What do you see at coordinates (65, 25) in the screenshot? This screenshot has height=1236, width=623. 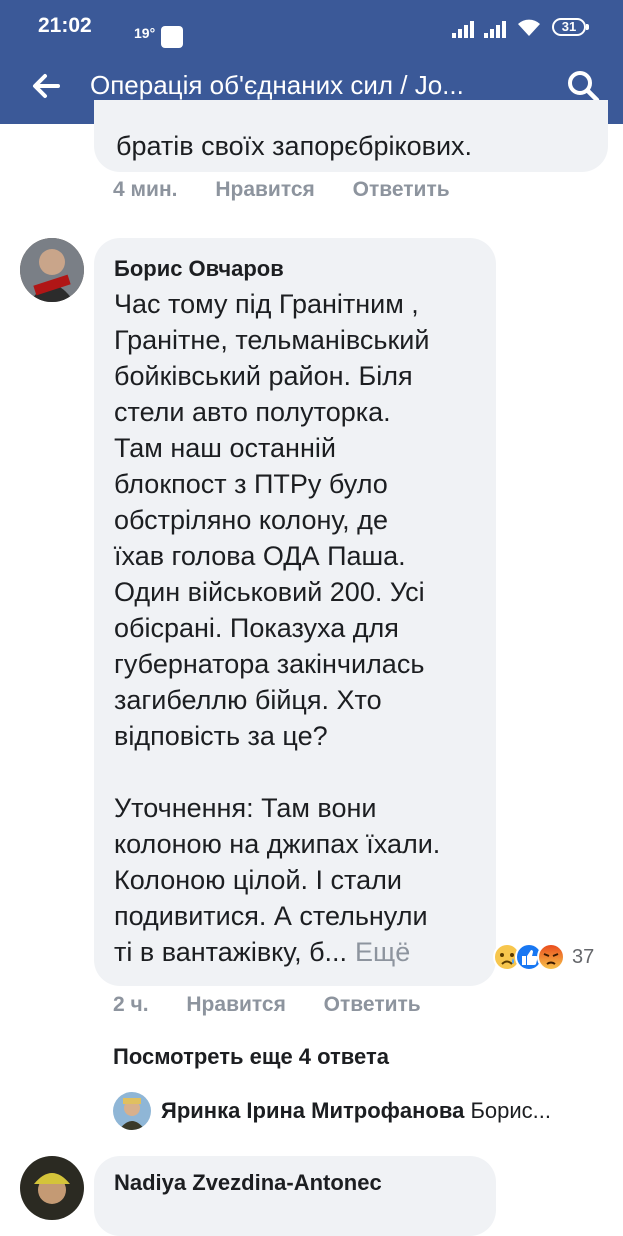 I see `status-time: 21:02` at bounding box center [65, 25].